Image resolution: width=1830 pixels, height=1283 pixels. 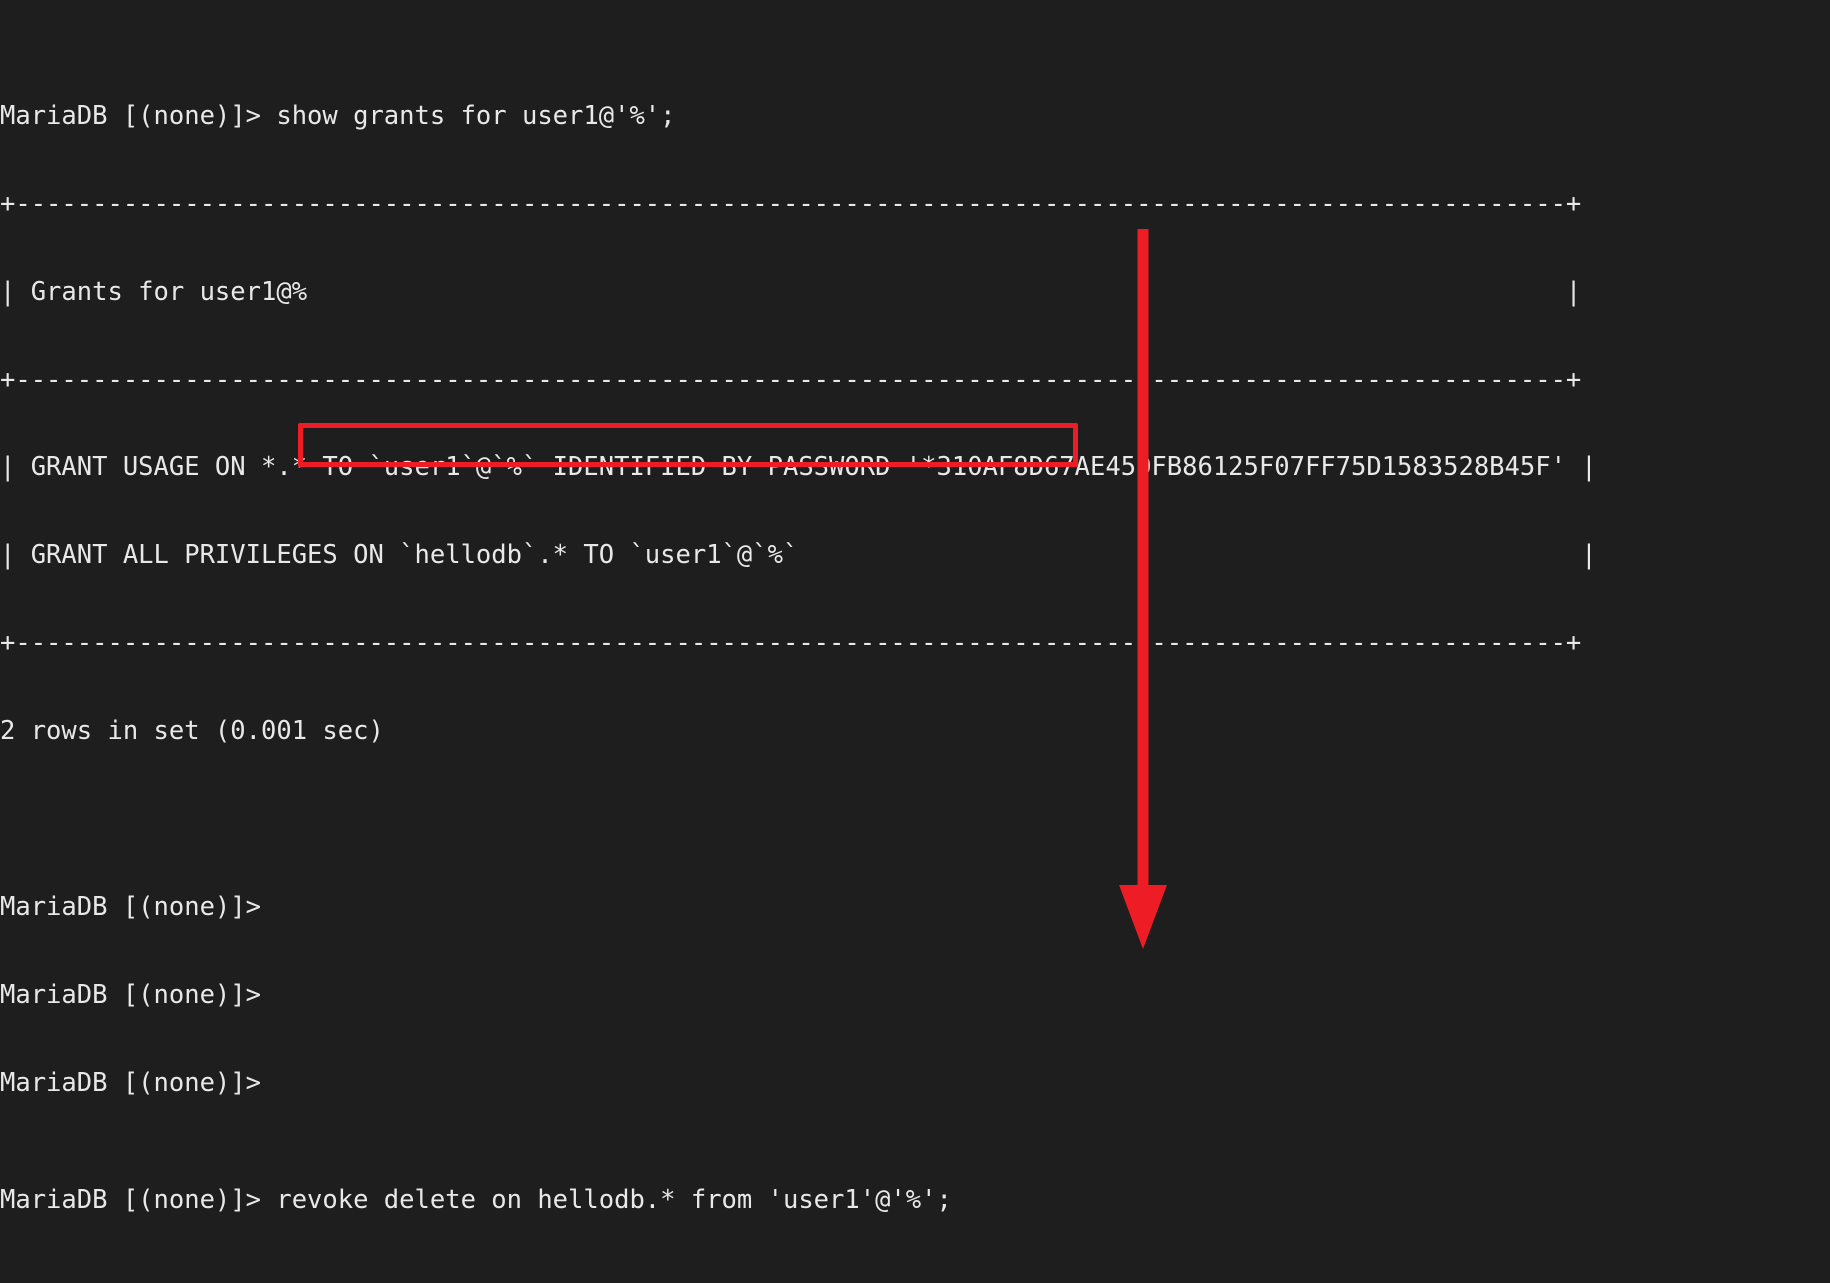 I want to click on terminal-prompt: MariaDB [(none)]>, so click(x=138, y=1199).